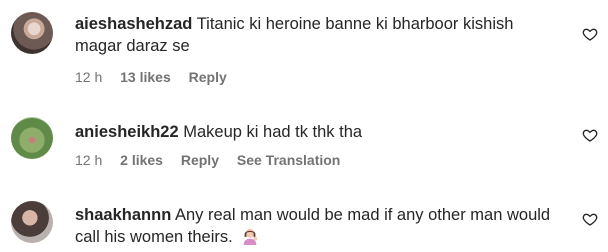  I want to click on comment-body: Makeup ki had tk thk tha, so click(273, 132).